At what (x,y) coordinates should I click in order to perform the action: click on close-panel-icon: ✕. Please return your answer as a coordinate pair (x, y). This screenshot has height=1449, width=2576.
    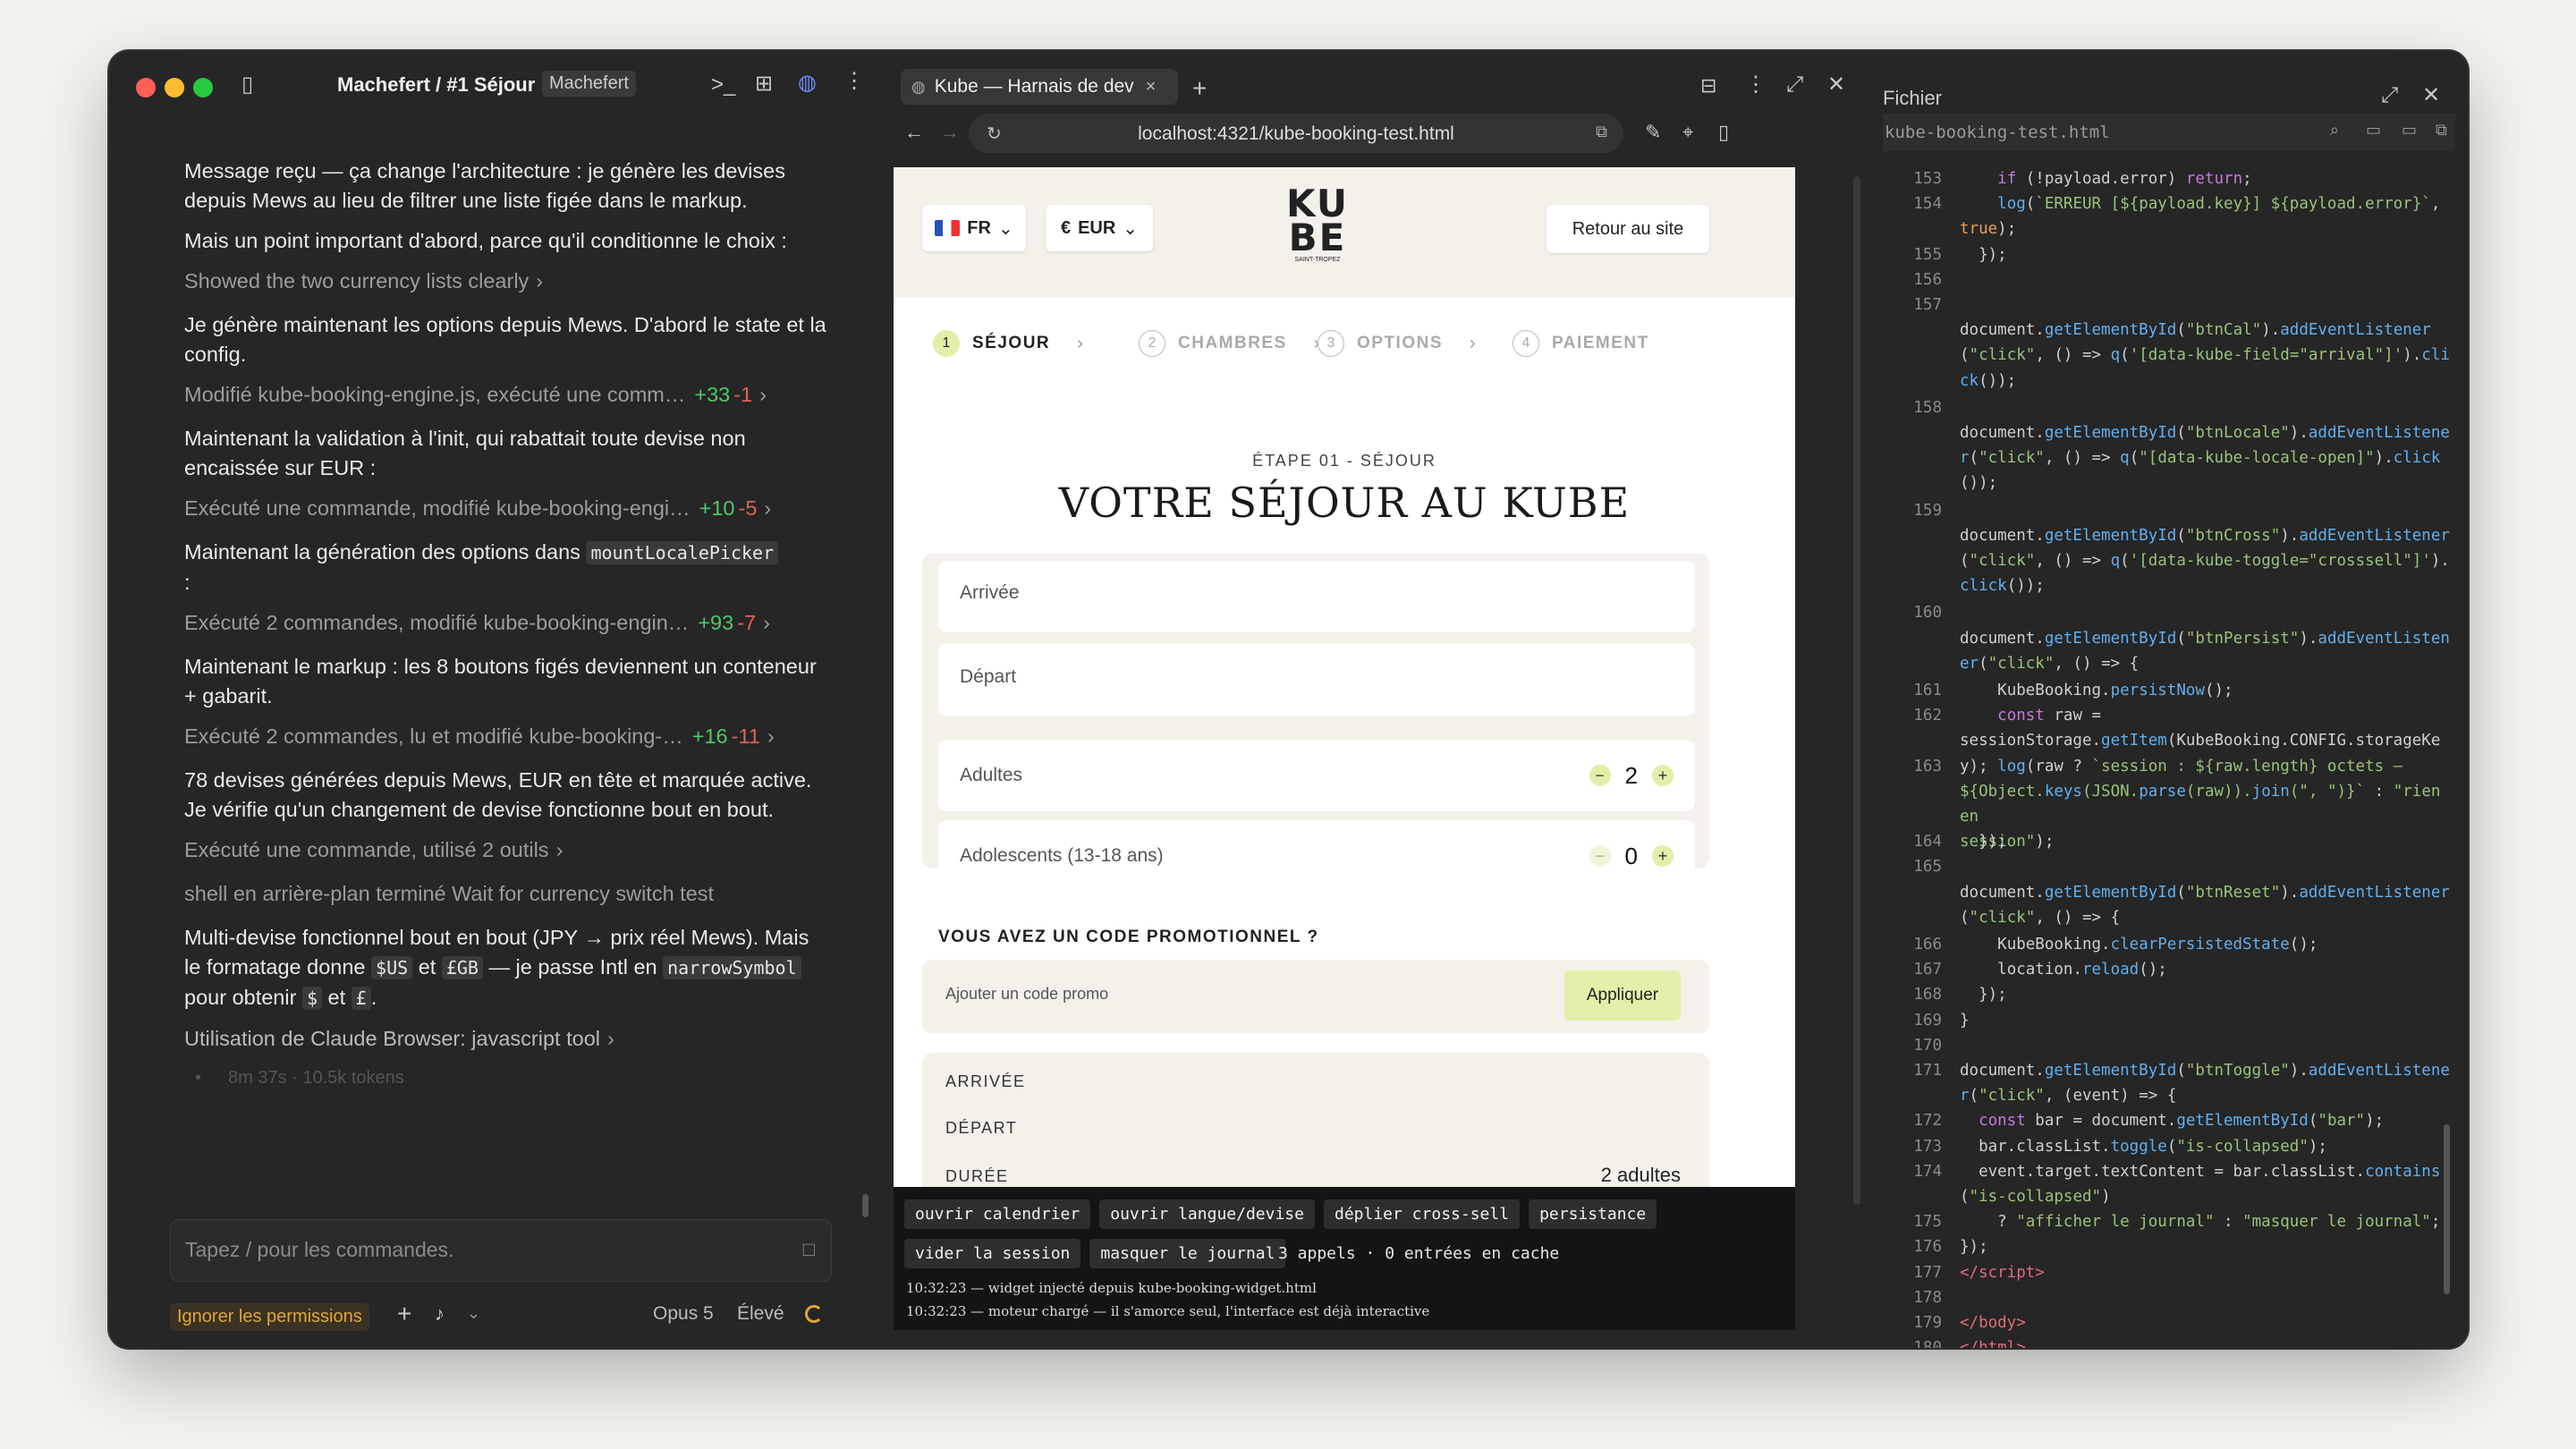
    Looking at the image, I should click on (1836, 85).